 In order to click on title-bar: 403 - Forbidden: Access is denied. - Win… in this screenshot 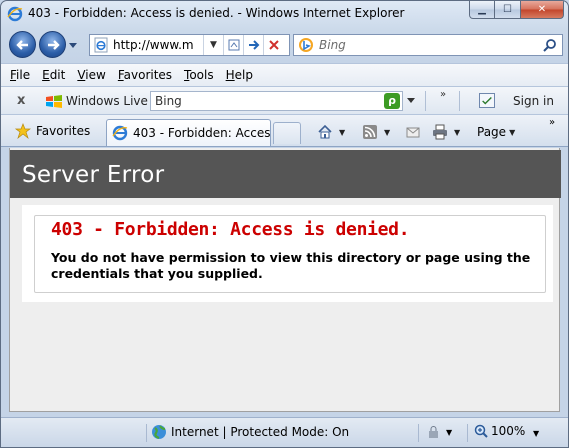, I will do `click(284, 14)`.